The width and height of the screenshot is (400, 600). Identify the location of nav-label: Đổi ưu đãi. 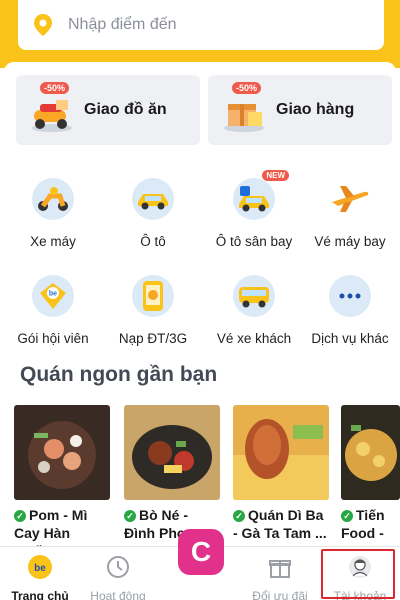
(280, 594).